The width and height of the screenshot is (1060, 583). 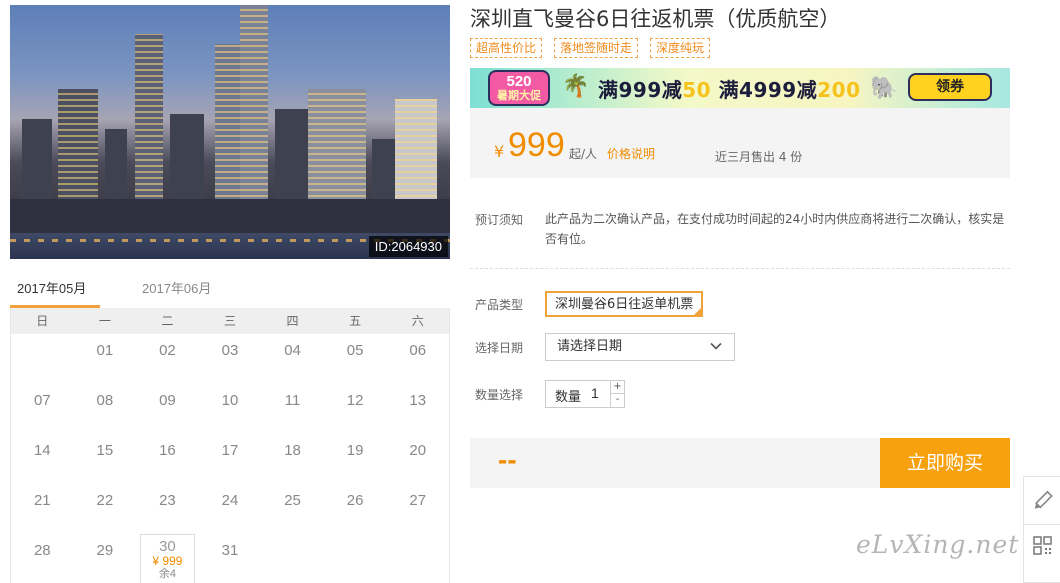 I want to click on product-tags: 超高性价比 落地签随时走 深度纯玩, so click(x=590, y=48).